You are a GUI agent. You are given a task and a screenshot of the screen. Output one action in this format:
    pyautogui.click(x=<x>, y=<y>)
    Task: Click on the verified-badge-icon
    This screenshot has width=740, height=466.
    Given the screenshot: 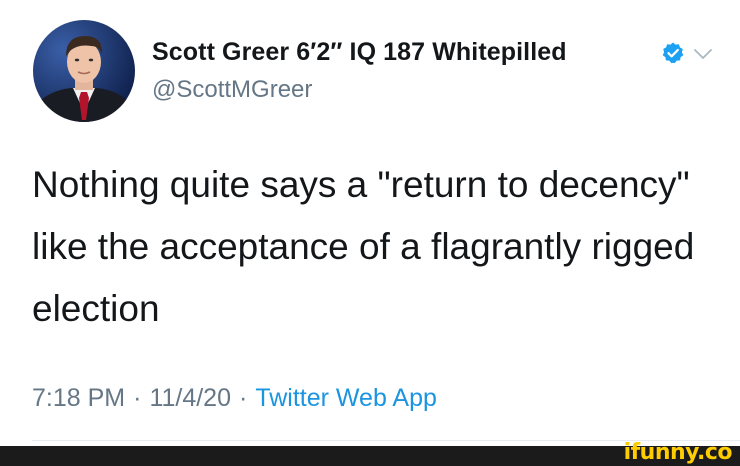 What is the action you would take?
    pyautogui.click(x=673, y=53)
    